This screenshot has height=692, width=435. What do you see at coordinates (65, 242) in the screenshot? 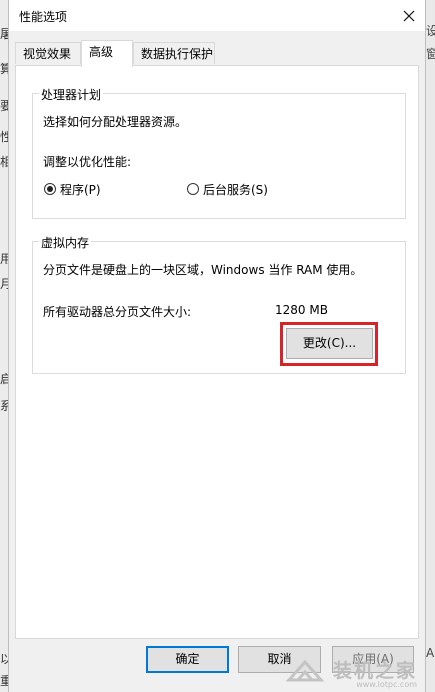
I see `group-legend: 虚拟内存` at bounding box center [65, 242].